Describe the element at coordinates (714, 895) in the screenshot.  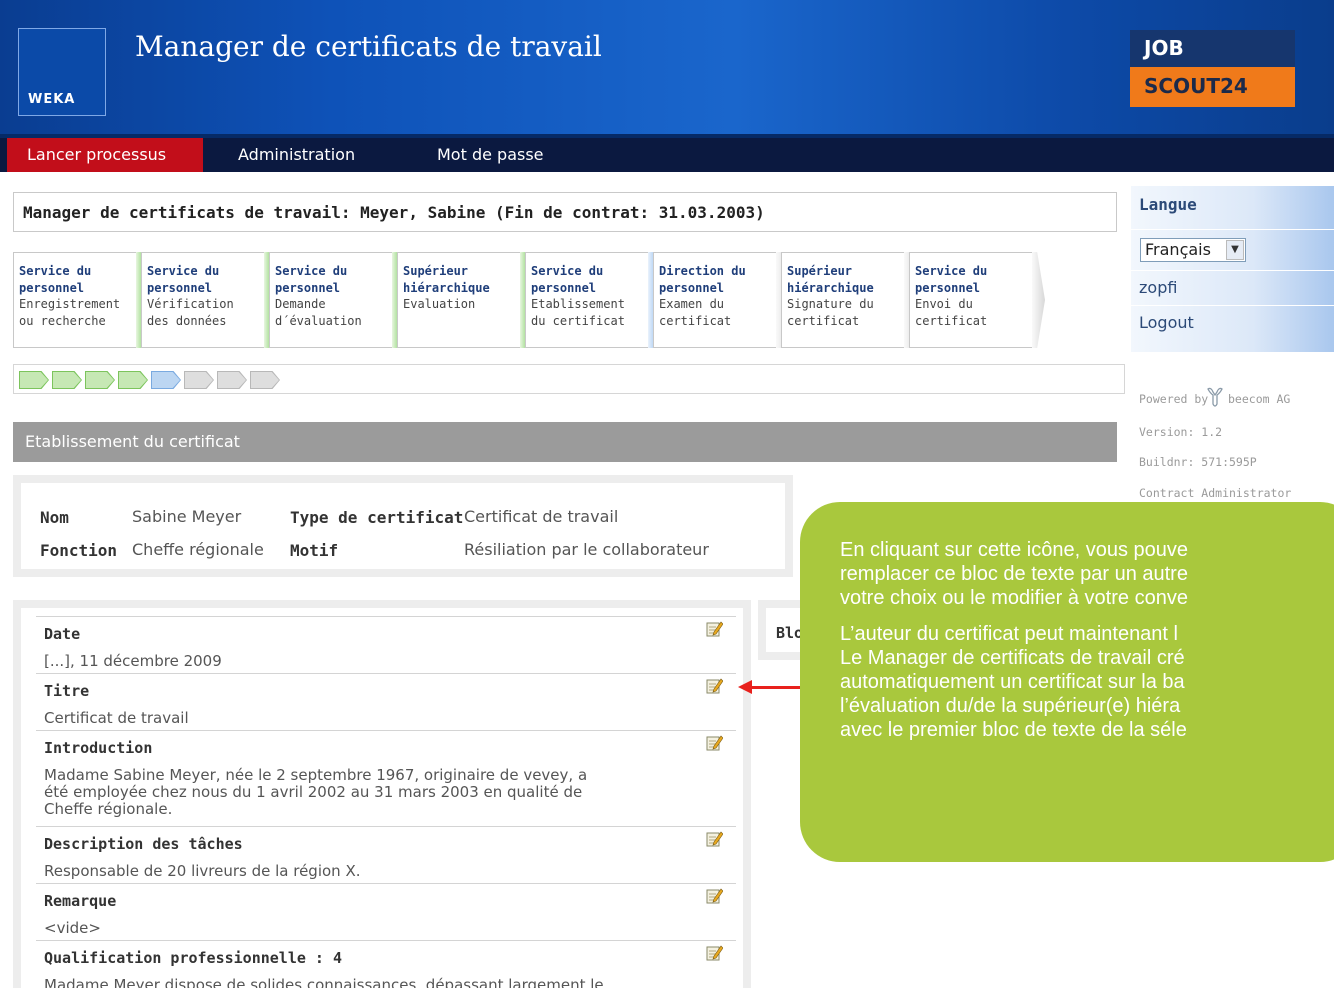
I see `edit-remarque-icon` at that location.